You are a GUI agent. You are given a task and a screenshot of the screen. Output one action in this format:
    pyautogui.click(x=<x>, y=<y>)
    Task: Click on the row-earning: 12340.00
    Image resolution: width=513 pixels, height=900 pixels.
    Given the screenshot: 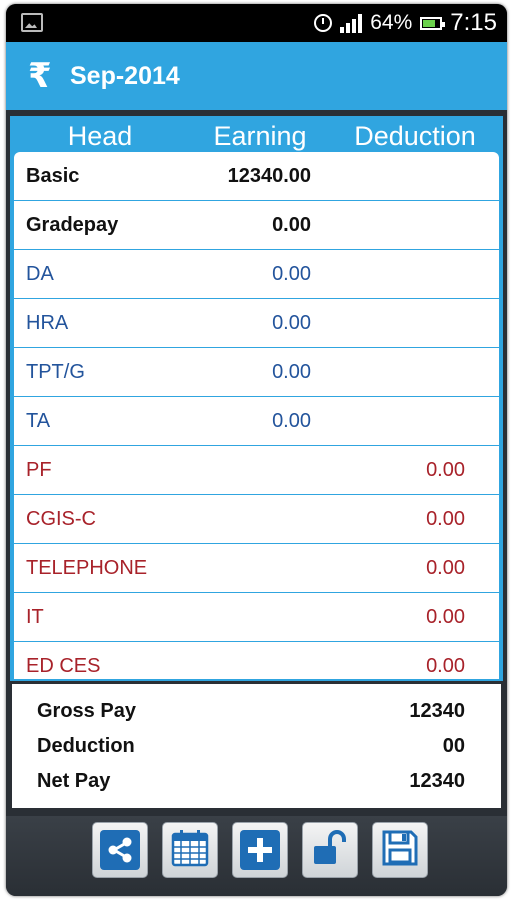 What is the action you would take?
    pyautogui.click(x=269, y=176)
    